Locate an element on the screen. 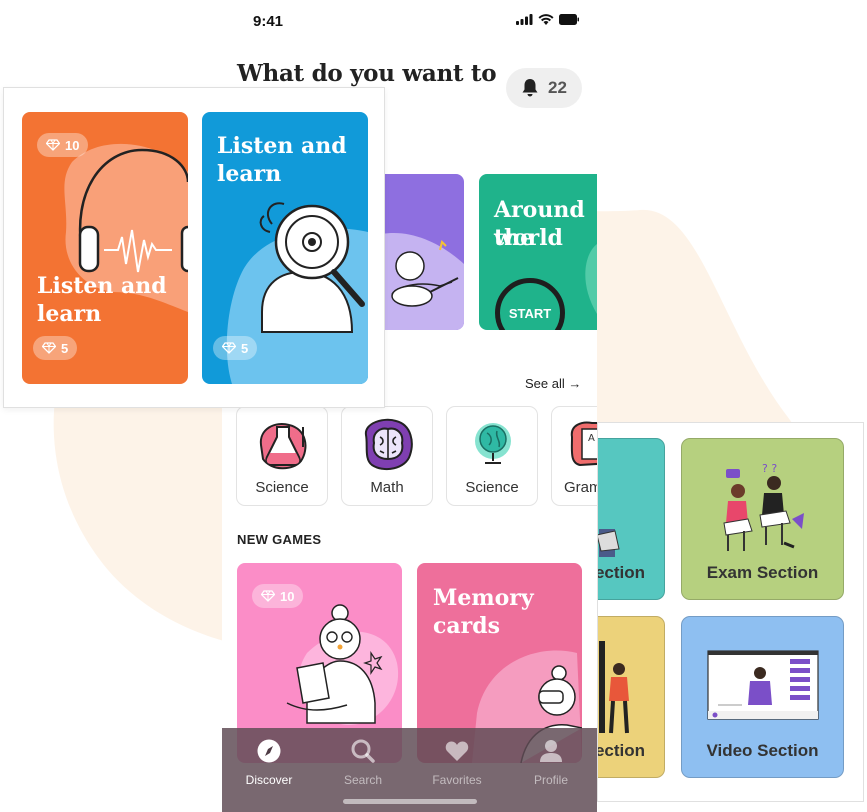  home-indicator is located at coordinates (410, 801).